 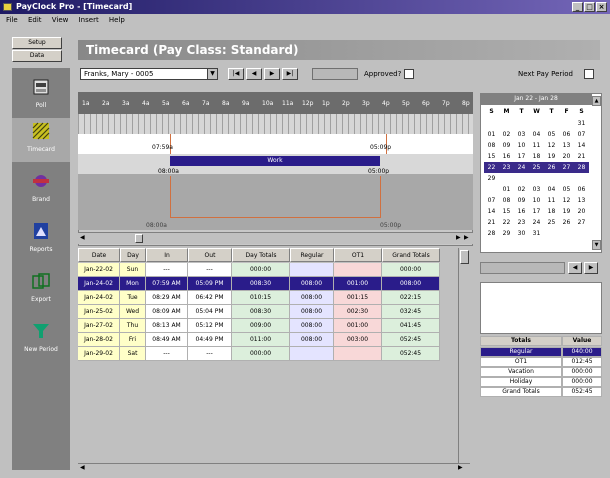 I want to click on calendar-day: 16, so click(x=521, y=211).